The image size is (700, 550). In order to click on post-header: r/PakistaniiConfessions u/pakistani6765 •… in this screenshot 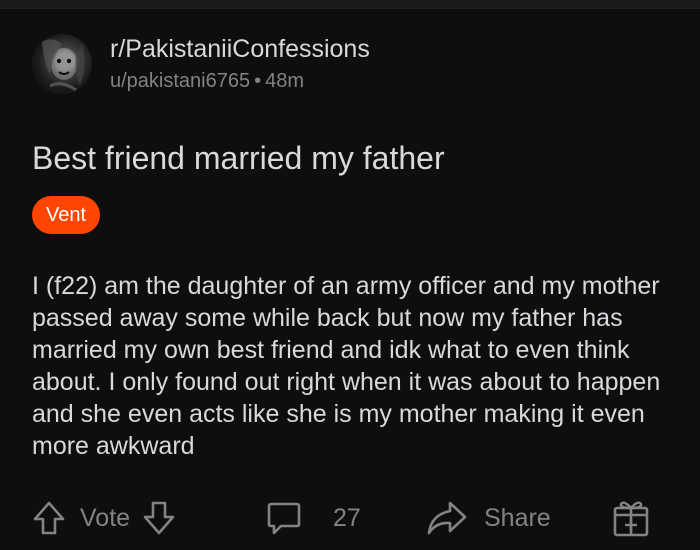, I will do `click(201, 64)`.